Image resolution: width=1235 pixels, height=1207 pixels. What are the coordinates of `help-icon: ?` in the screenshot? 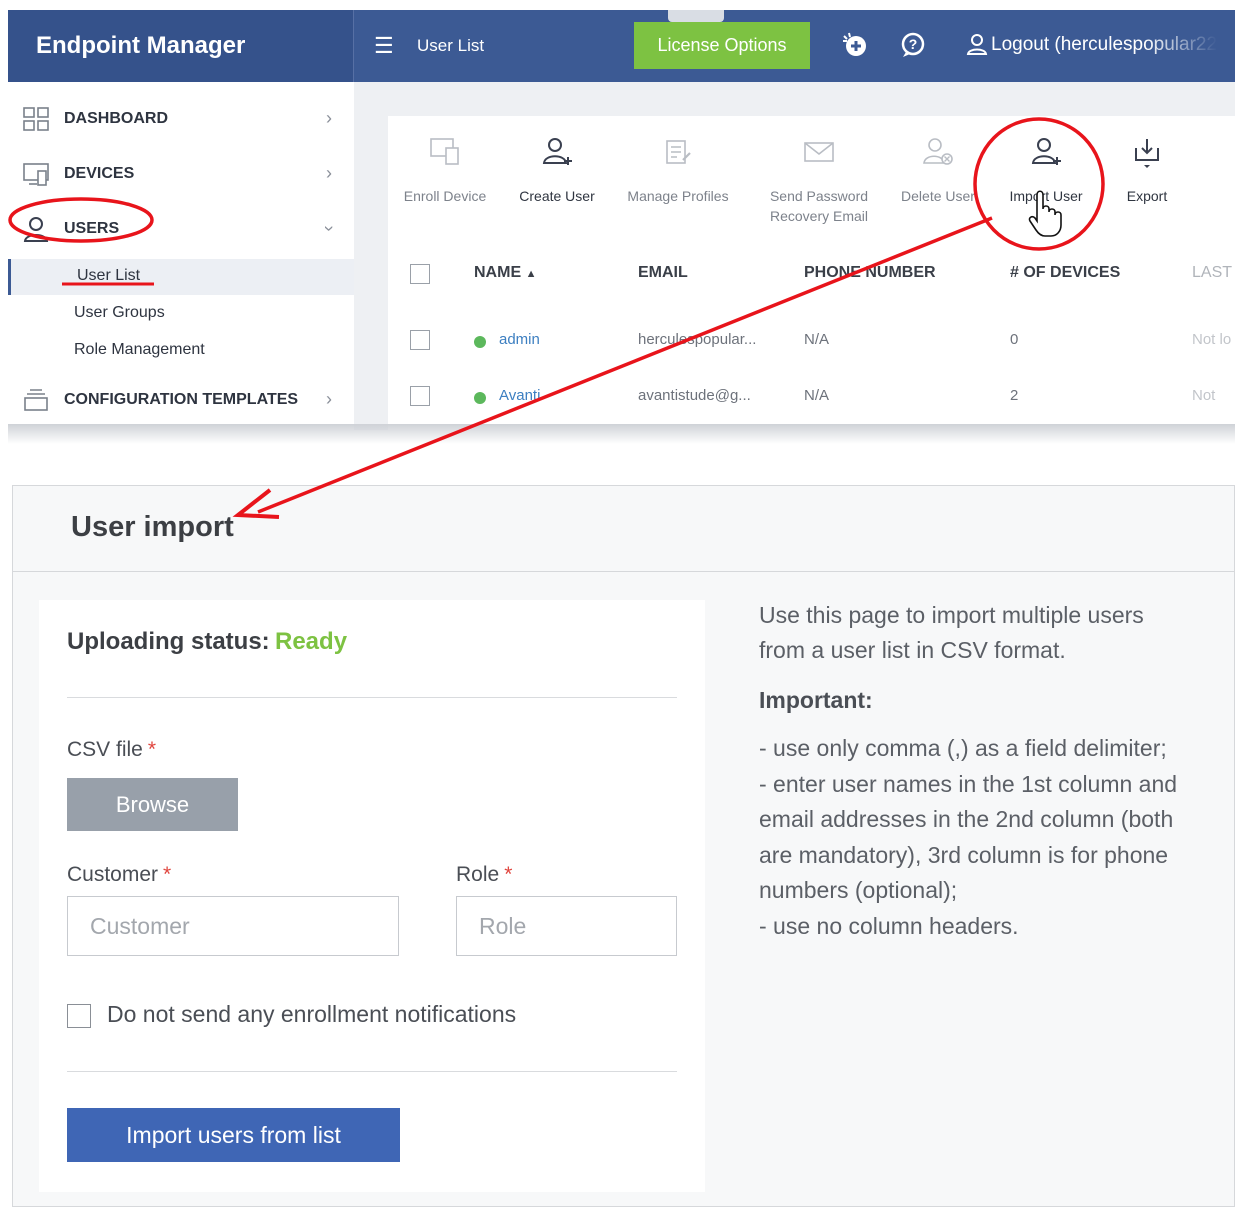 It's located at (913, 45).